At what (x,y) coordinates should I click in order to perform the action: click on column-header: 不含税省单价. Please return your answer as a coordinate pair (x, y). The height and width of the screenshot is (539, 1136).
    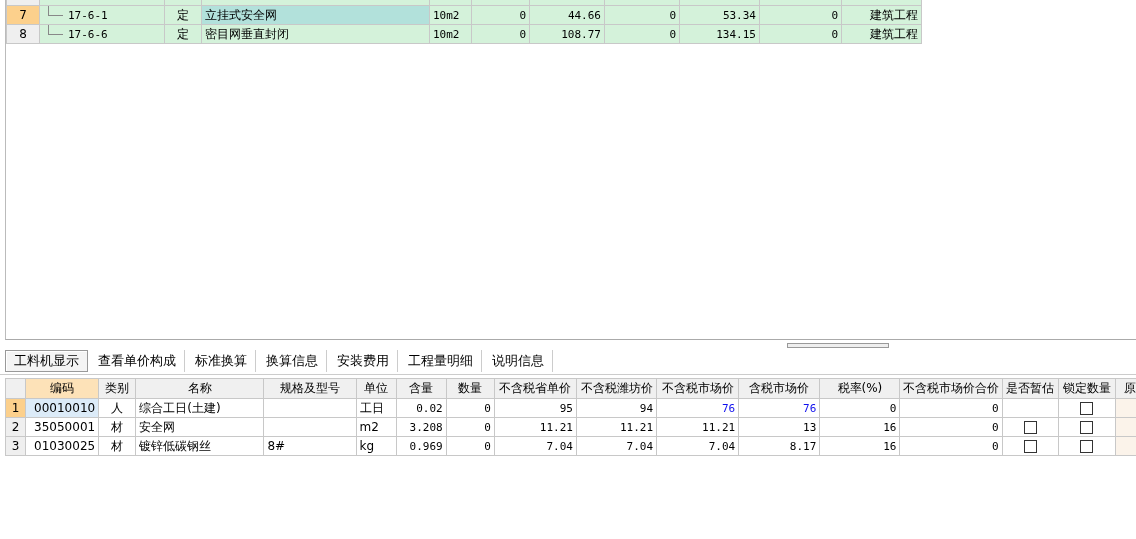
    Looking at the image, I should click on (535, 388).